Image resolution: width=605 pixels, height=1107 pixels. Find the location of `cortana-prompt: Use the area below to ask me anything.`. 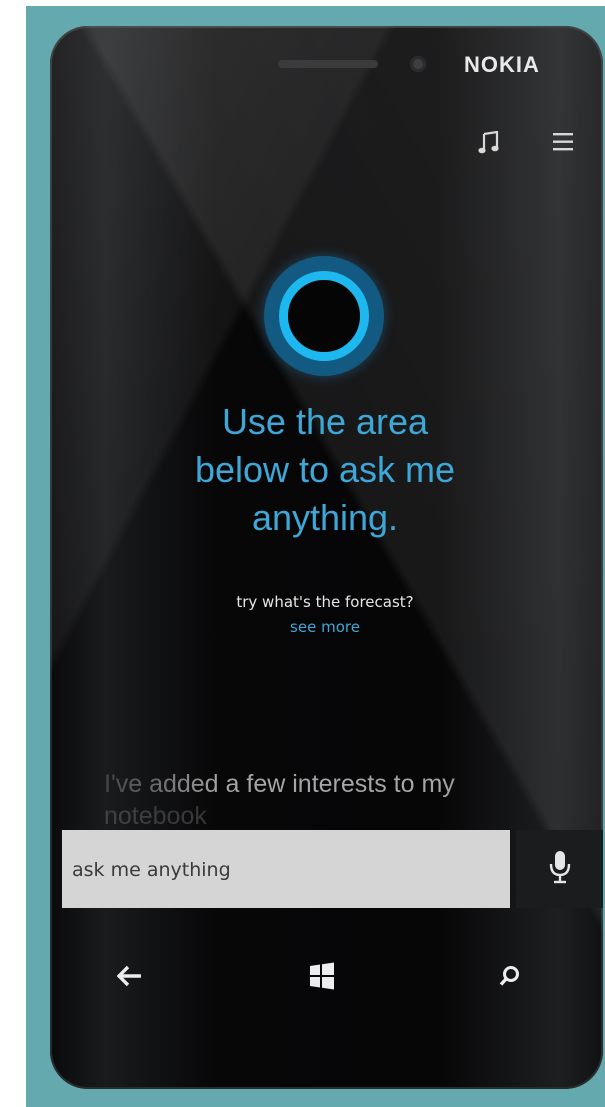

cortana-prompt: Use the area below to ask me anything. is located at coordinates (325, 470).